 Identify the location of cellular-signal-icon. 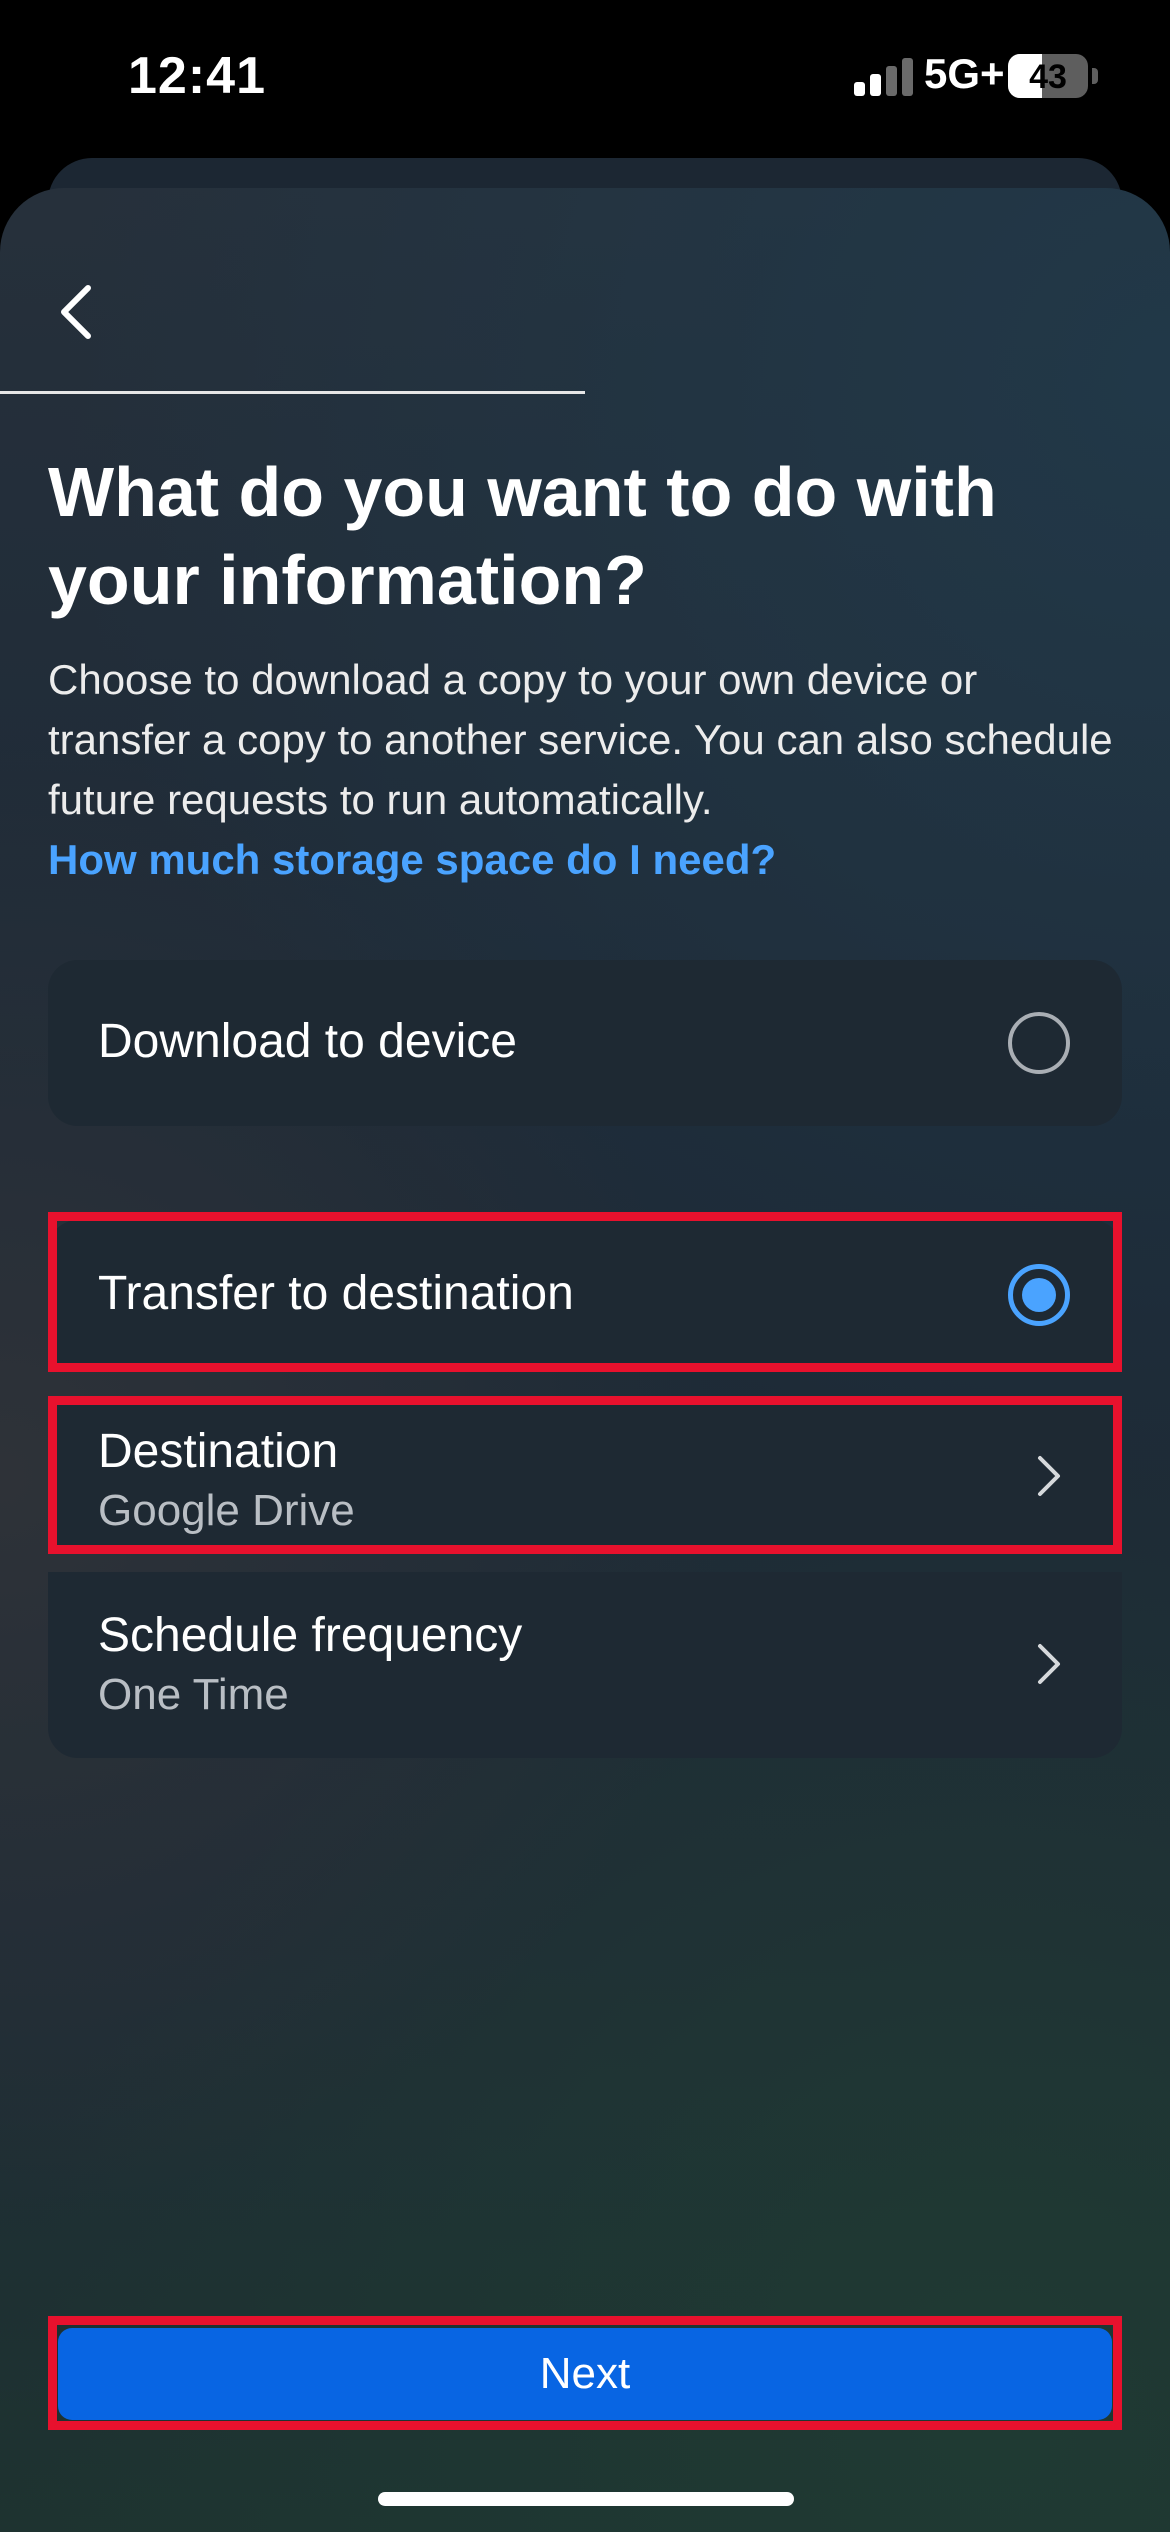
(884, 77).